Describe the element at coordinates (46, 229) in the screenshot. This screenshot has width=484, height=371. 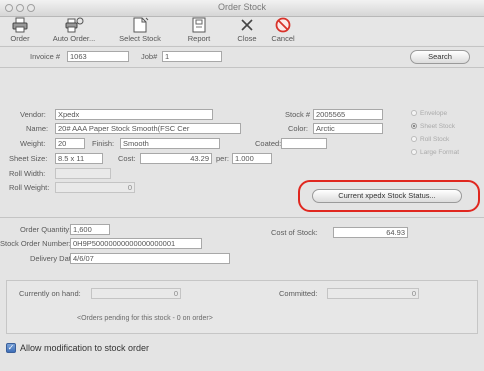
I see `order-quantity-label: Order Quantity:` at that location.